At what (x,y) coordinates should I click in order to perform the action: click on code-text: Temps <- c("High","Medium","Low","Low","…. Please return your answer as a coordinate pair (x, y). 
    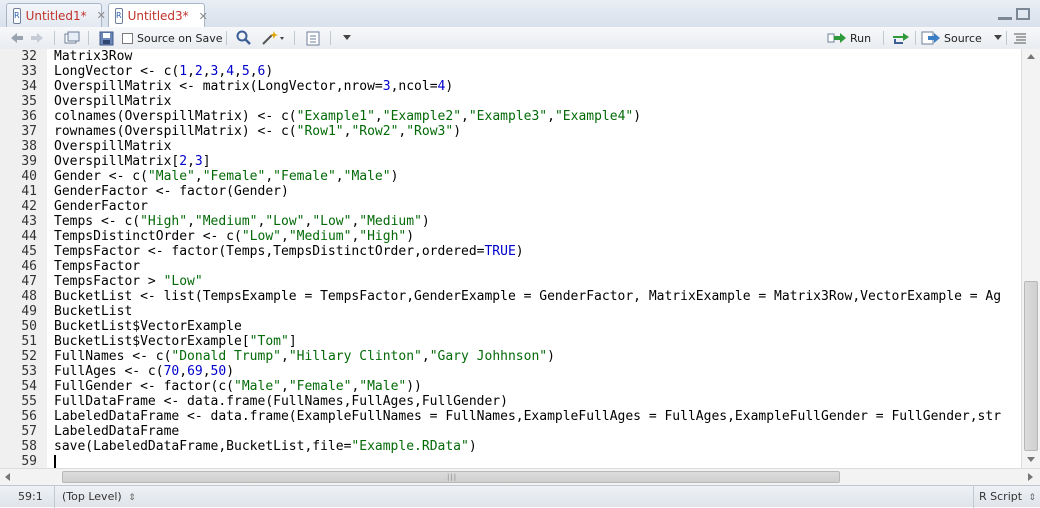
    Looking at the image, I should click on (242, 221).